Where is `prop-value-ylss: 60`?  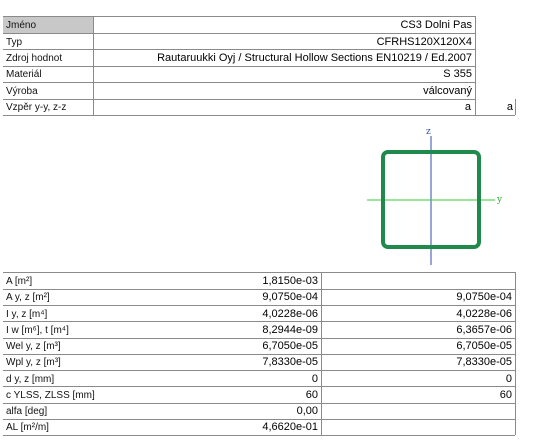 prop-value-ylss: 60 is located at coordinates (311, 395).